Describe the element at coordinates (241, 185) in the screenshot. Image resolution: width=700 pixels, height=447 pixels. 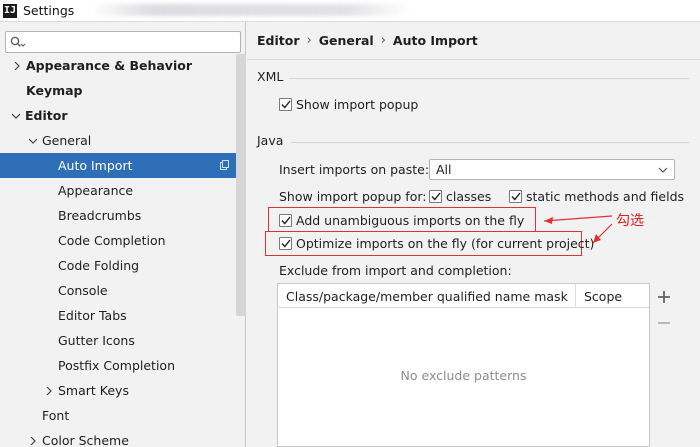
I see `sidebar-scrollbar` at that location.